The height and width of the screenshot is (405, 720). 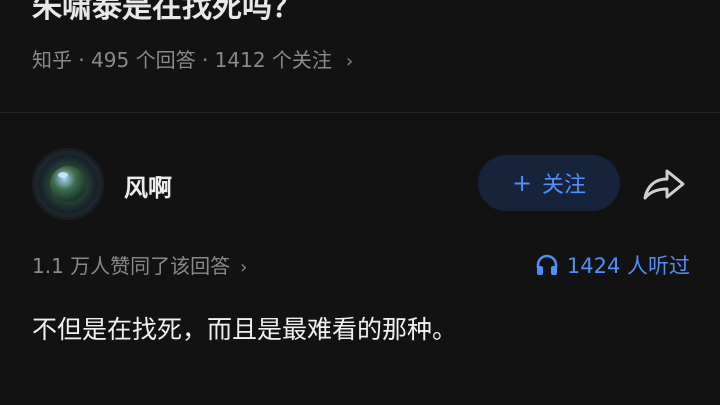 I want to click on share-button, so click(x=664, y=184).